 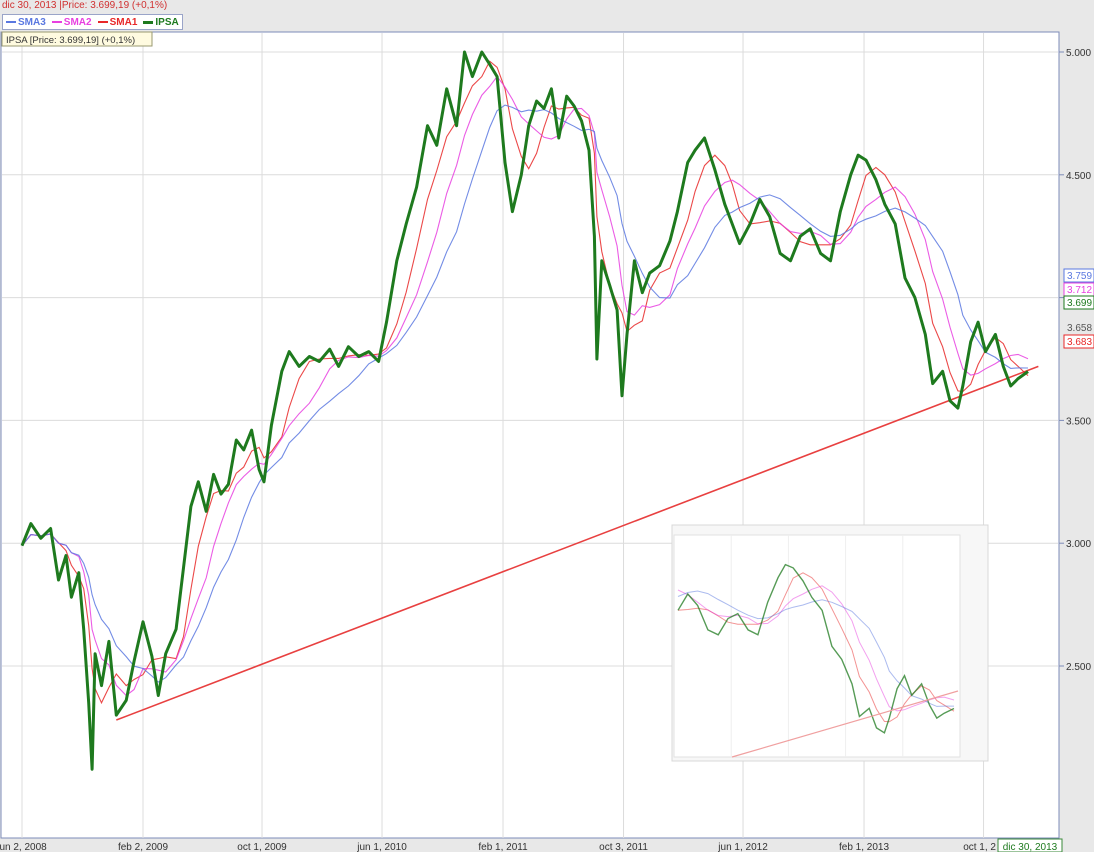 What do you see at coordinates (1079, 290) in the screenshot?
I see `last-value-label: 3.712` at bounding box center [1079, 290].